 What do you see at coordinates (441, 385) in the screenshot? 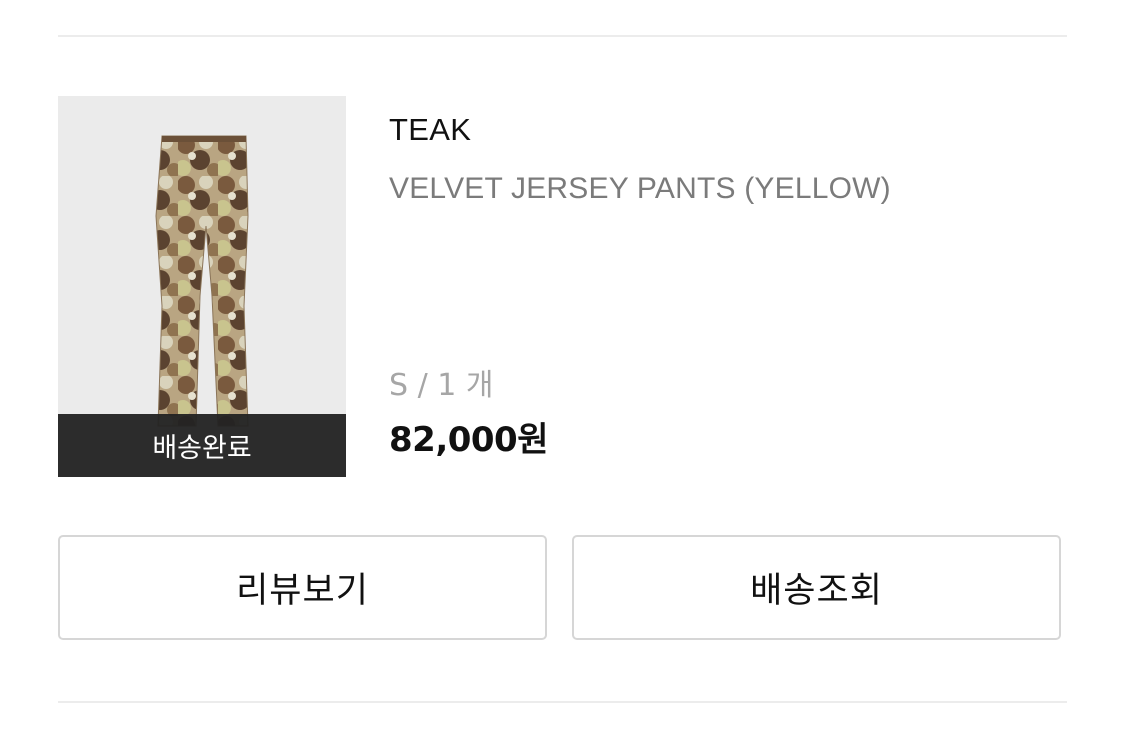
I see `product-option: S / 1 개` at bounding box center [441, 385].